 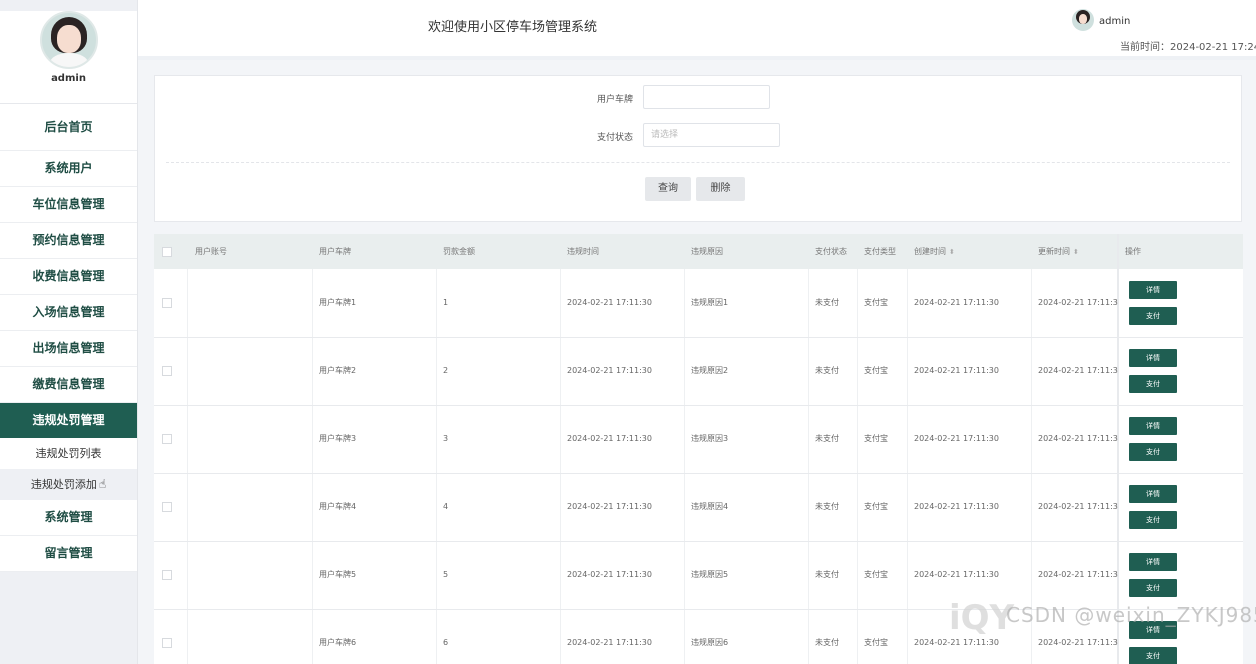 What do you see at coordinates (706, 97) in the screenshot?
I see `plate-input` at bounding box center [706, 97].